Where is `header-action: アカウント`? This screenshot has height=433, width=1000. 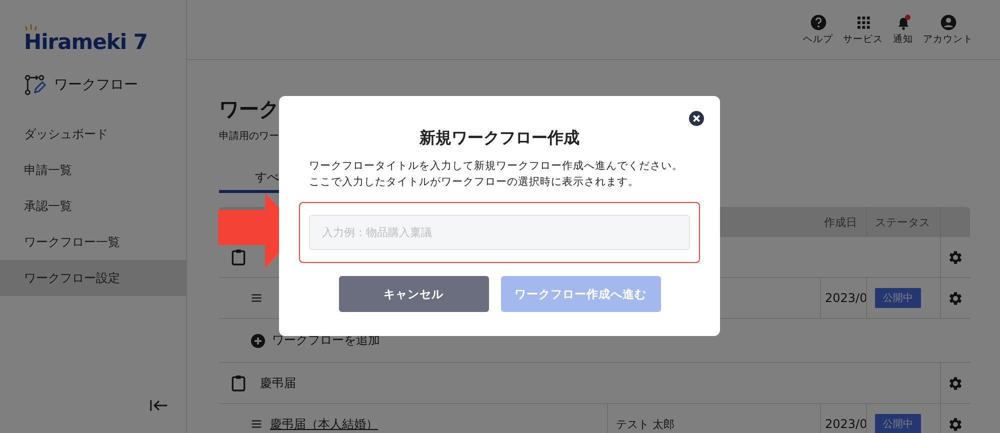 header-action: アカウント is located at coordinates (948, 30).